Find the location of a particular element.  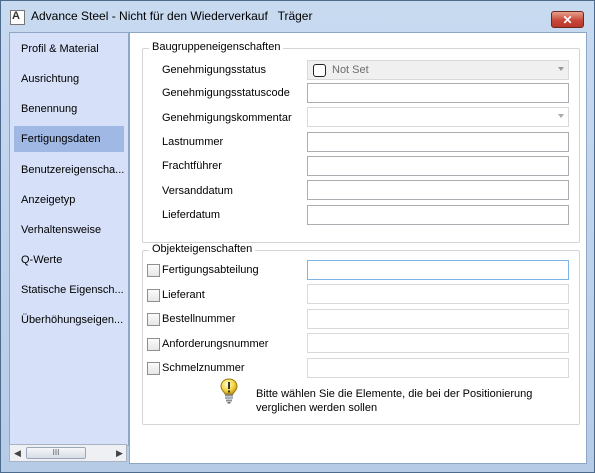

approval-status-combo: Not Set is located at coordinates (438, 70).